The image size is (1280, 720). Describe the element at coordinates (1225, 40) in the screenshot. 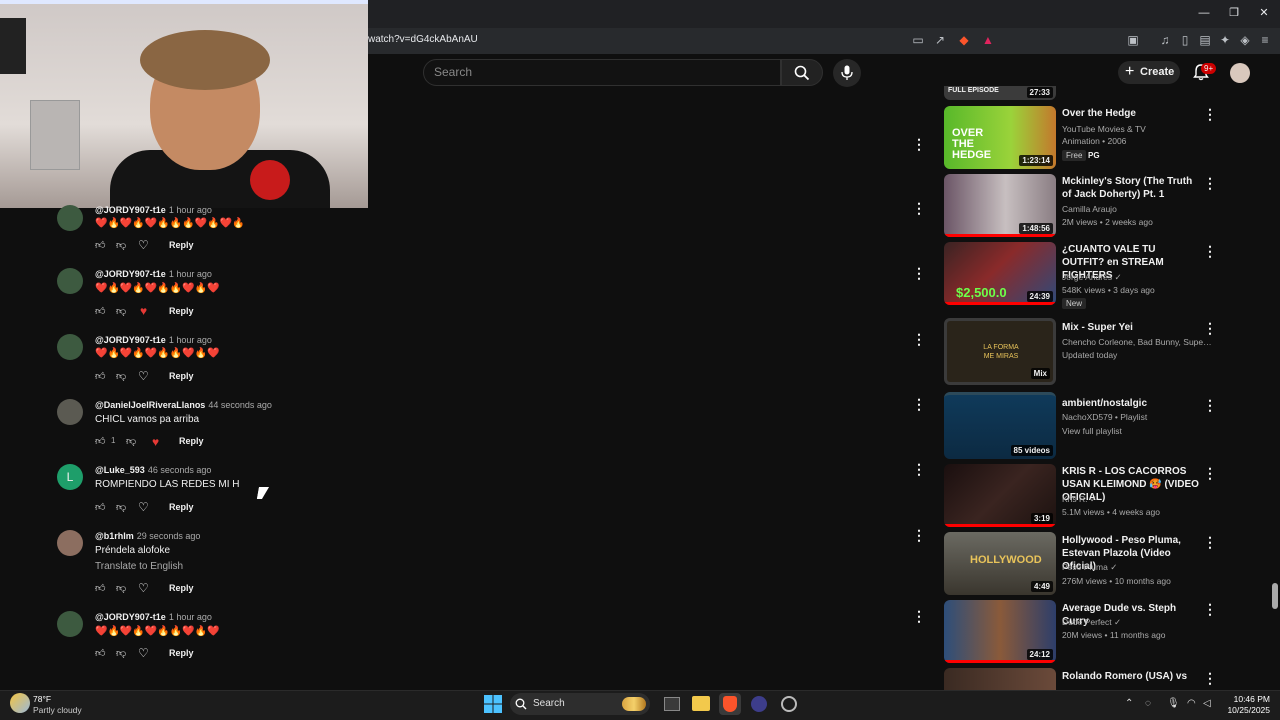

I see `leo-icon: ✦` at that location.